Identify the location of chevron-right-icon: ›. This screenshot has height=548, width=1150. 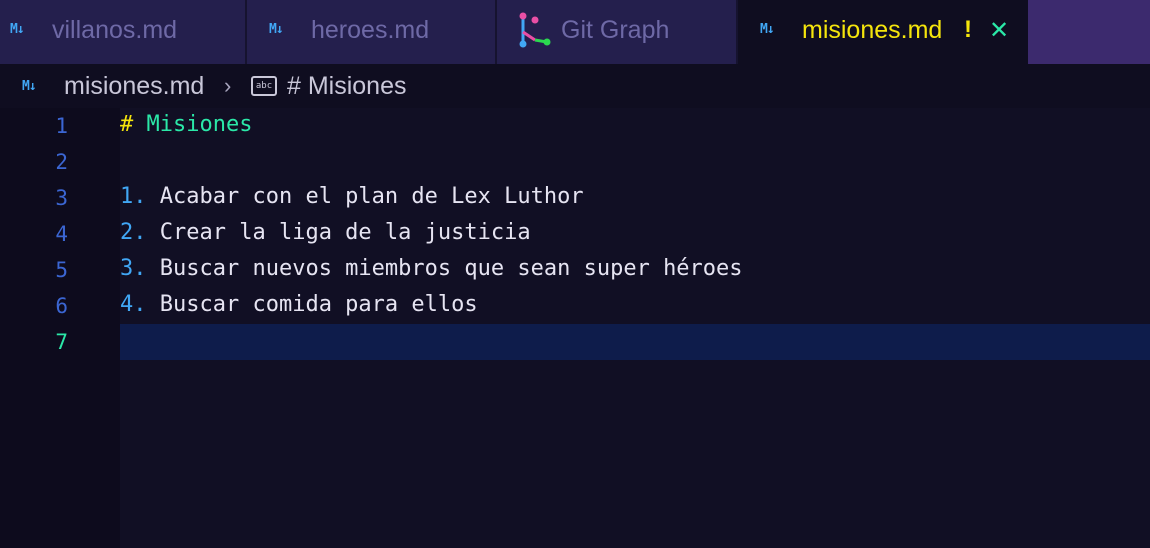
(228, 85).